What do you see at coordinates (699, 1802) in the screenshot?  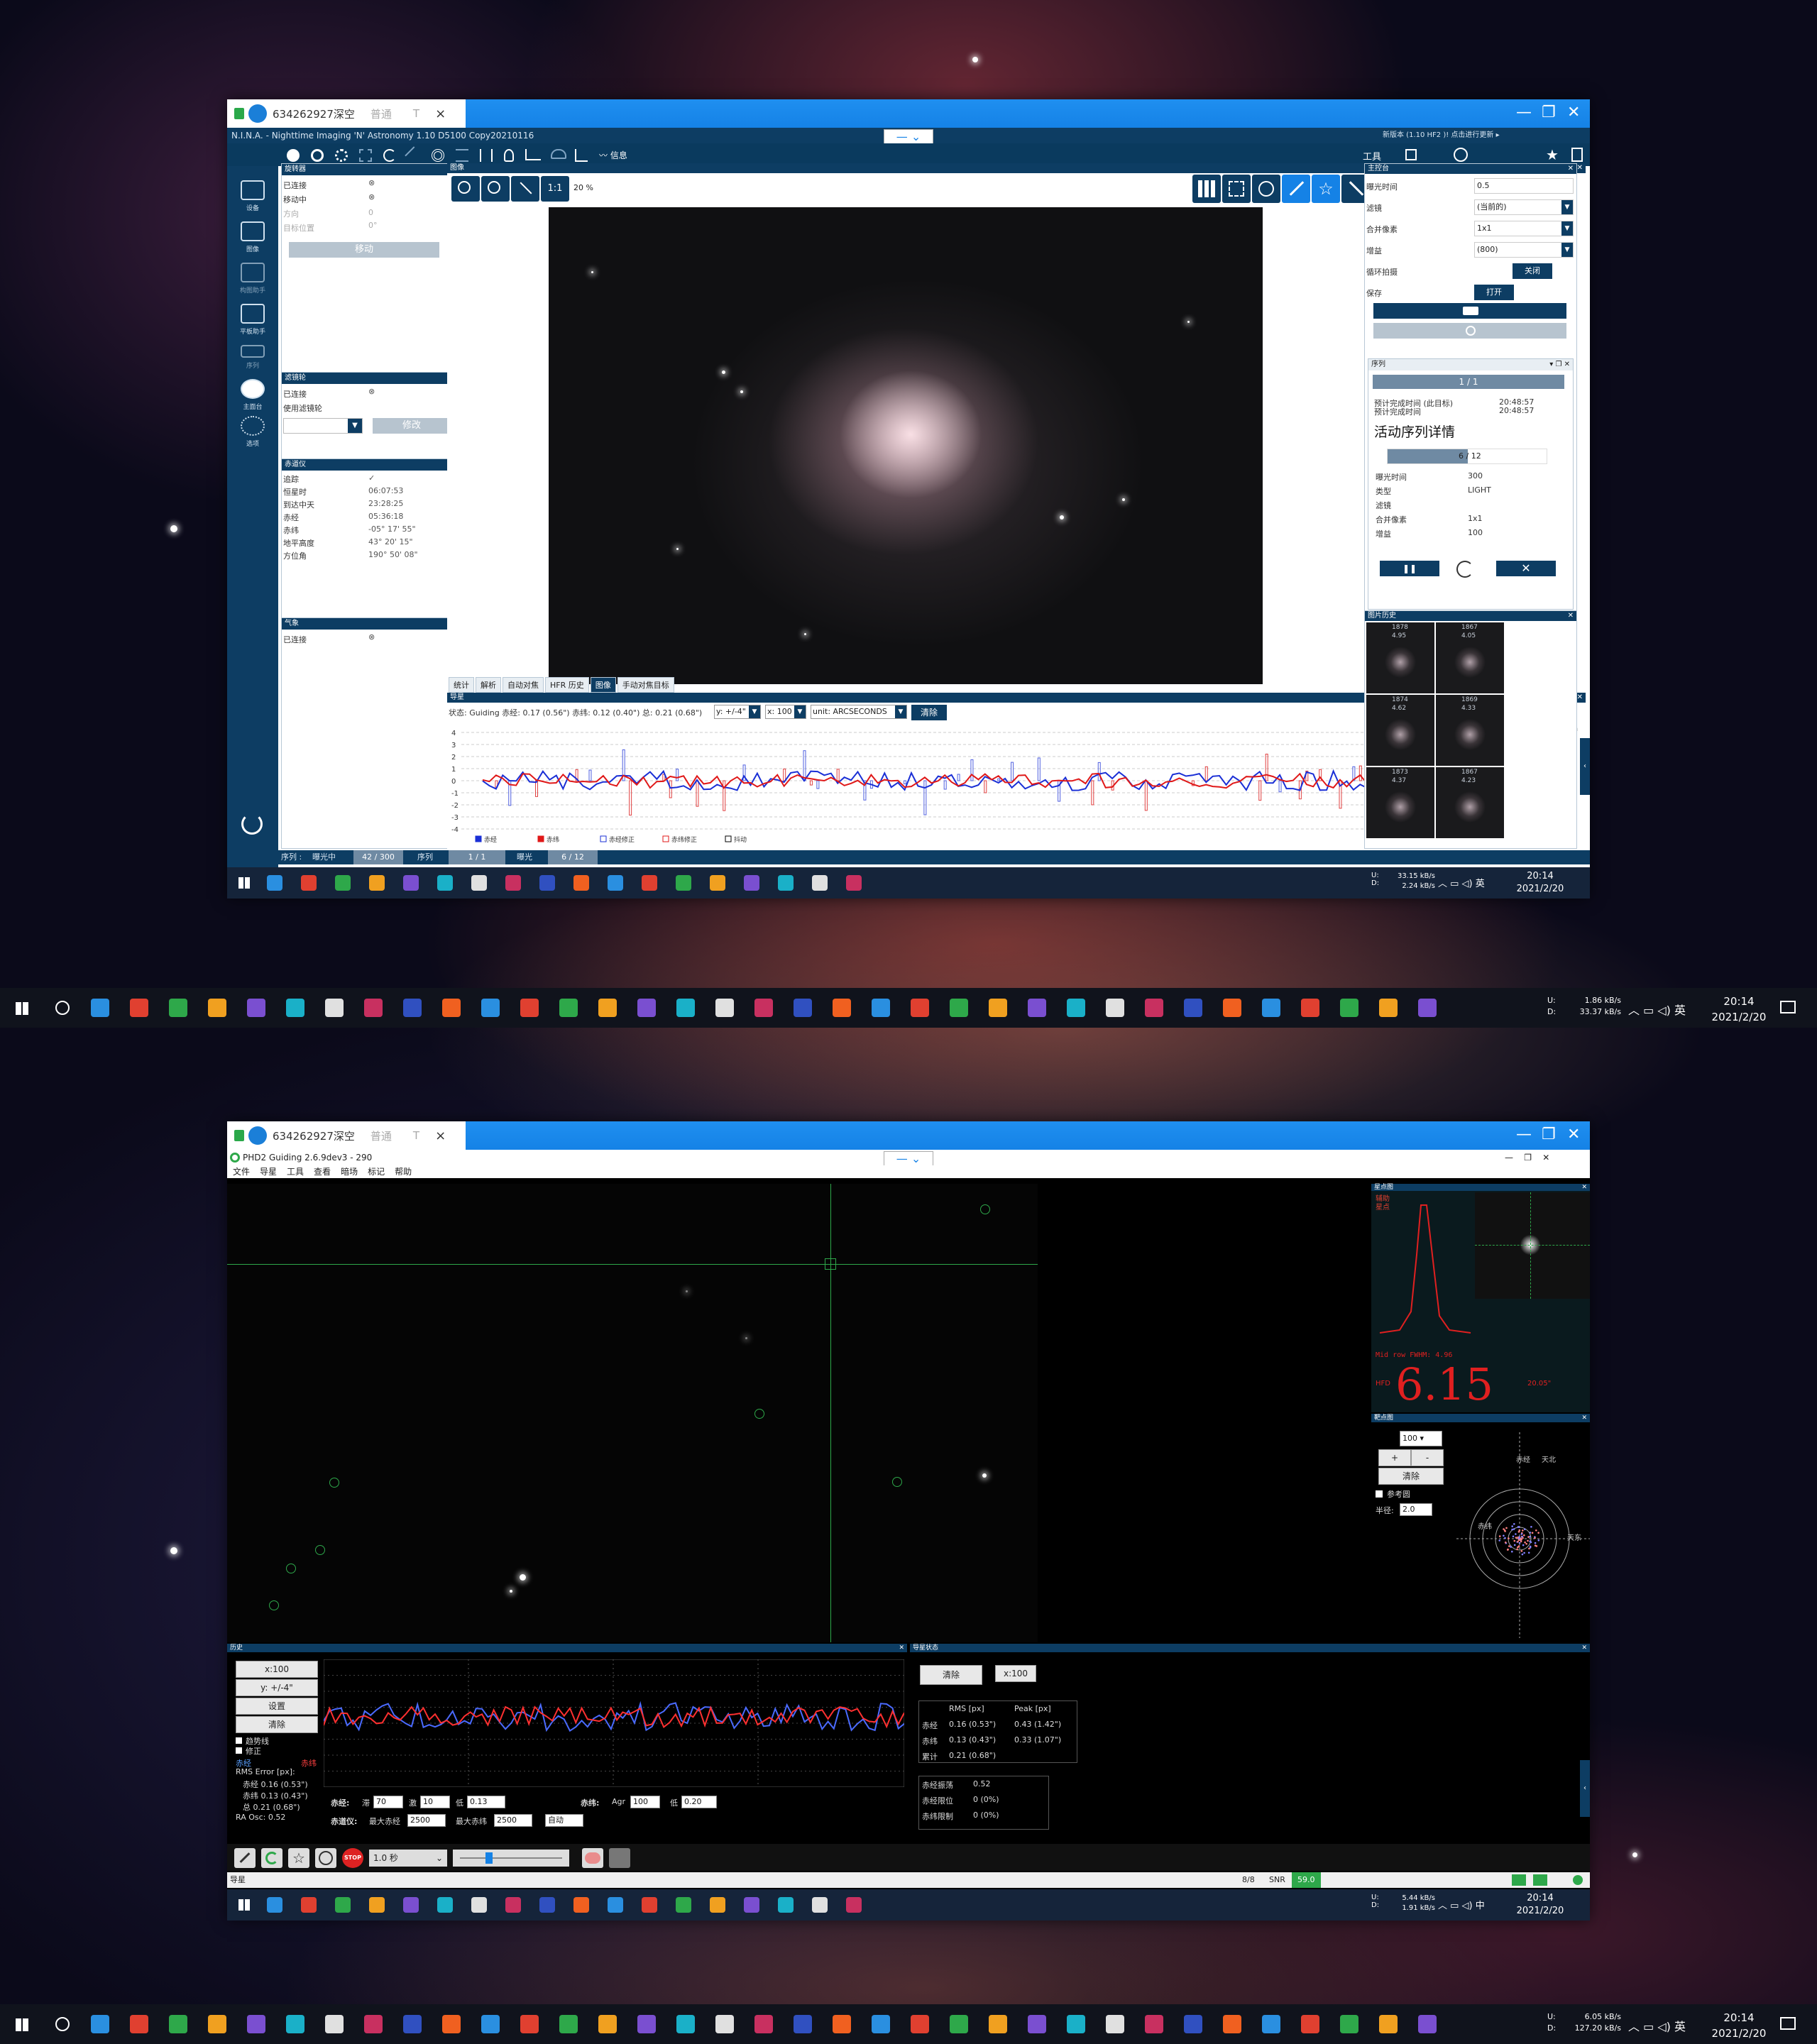 I see `dmin-input: 0.20` at bounding box center [699, 1802].